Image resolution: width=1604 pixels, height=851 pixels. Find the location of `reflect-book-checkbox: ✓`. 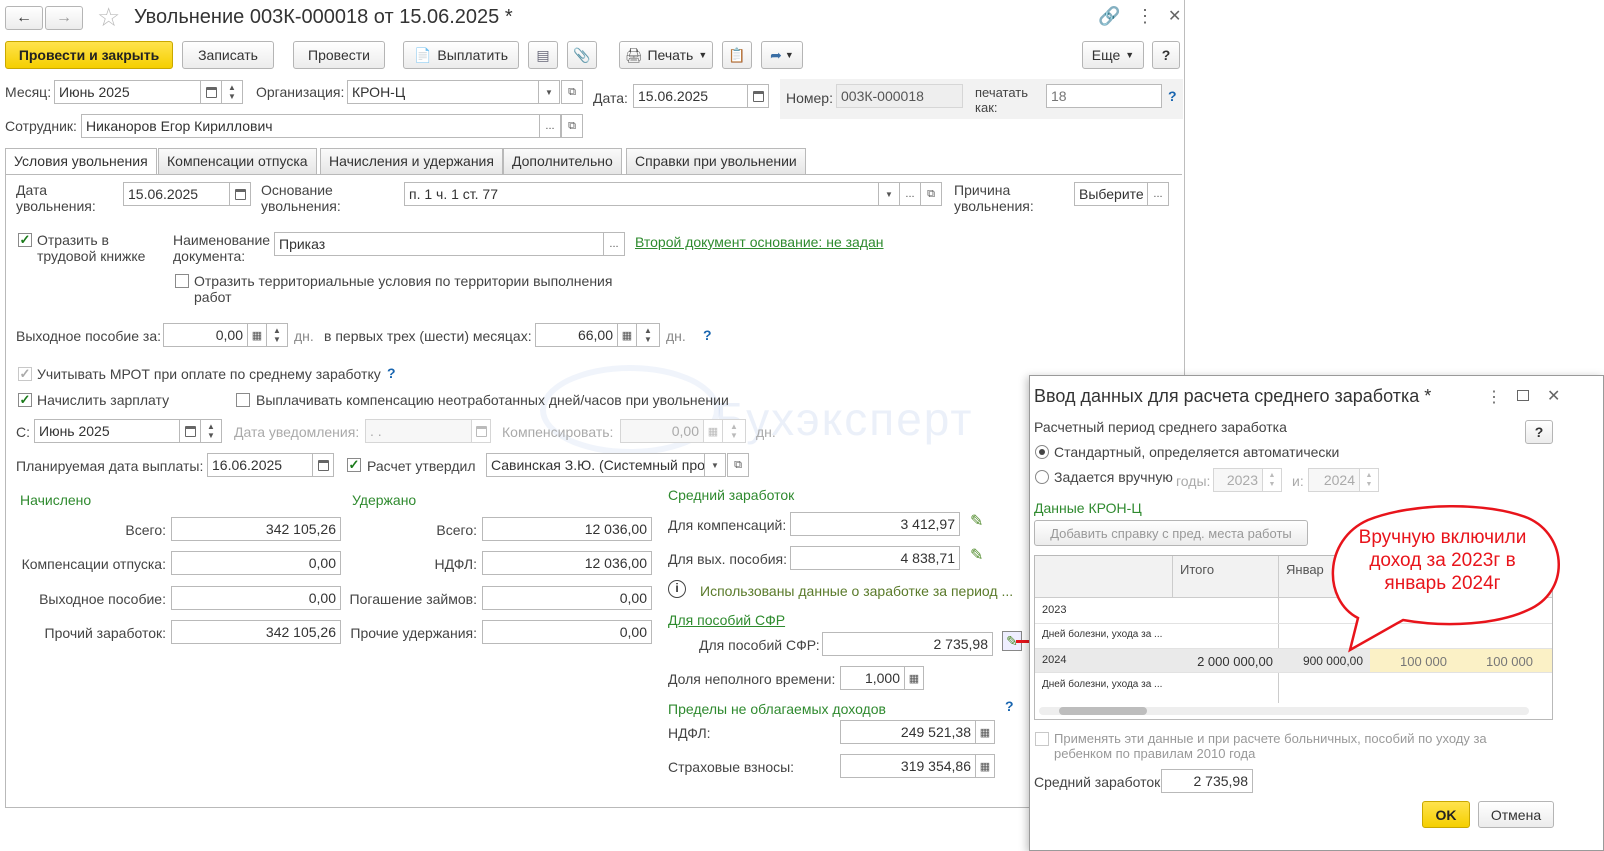

reflect-book-checkbox: ✓ is located at coordinates (25, 240).